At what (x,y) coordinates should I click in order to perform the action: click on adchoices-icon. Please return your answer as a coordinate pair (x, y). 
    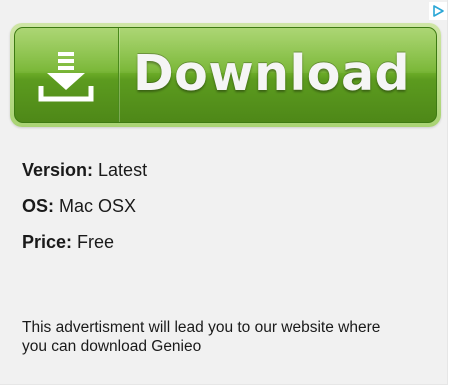
    Looking at the image, I should click on (438, 11).